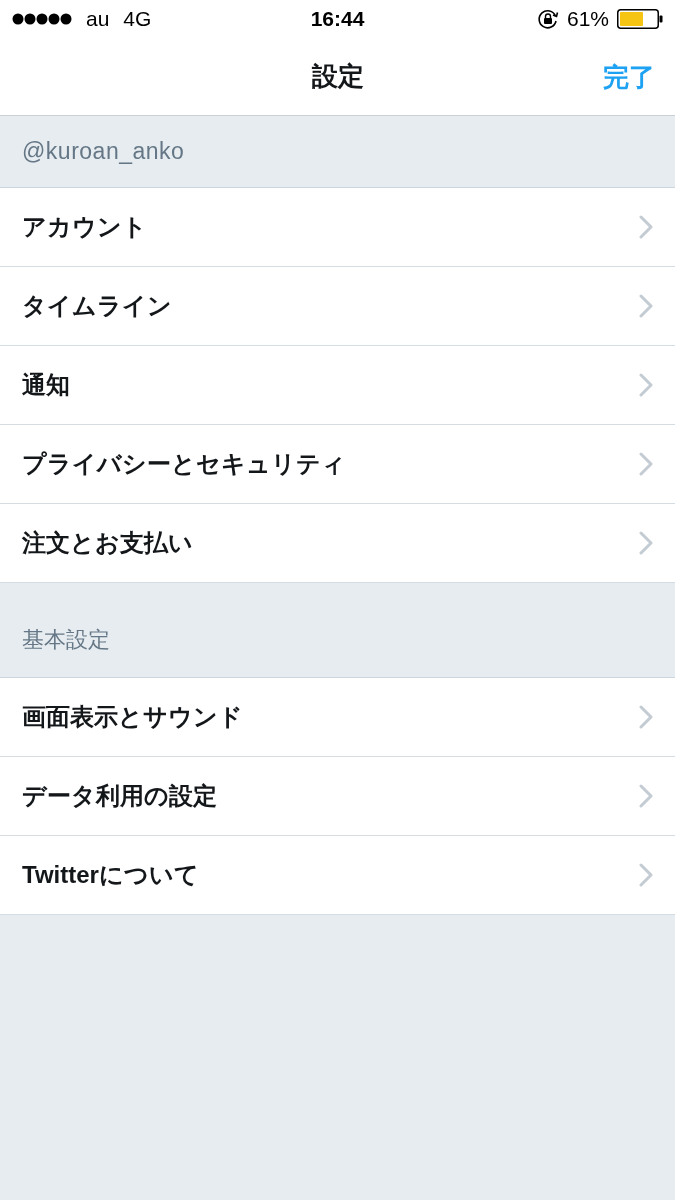 This screenshot has width=675, height=1200. Describe the element at coordinates (98, 19) in the screenshot. I see `carrier-text: au` at that location.